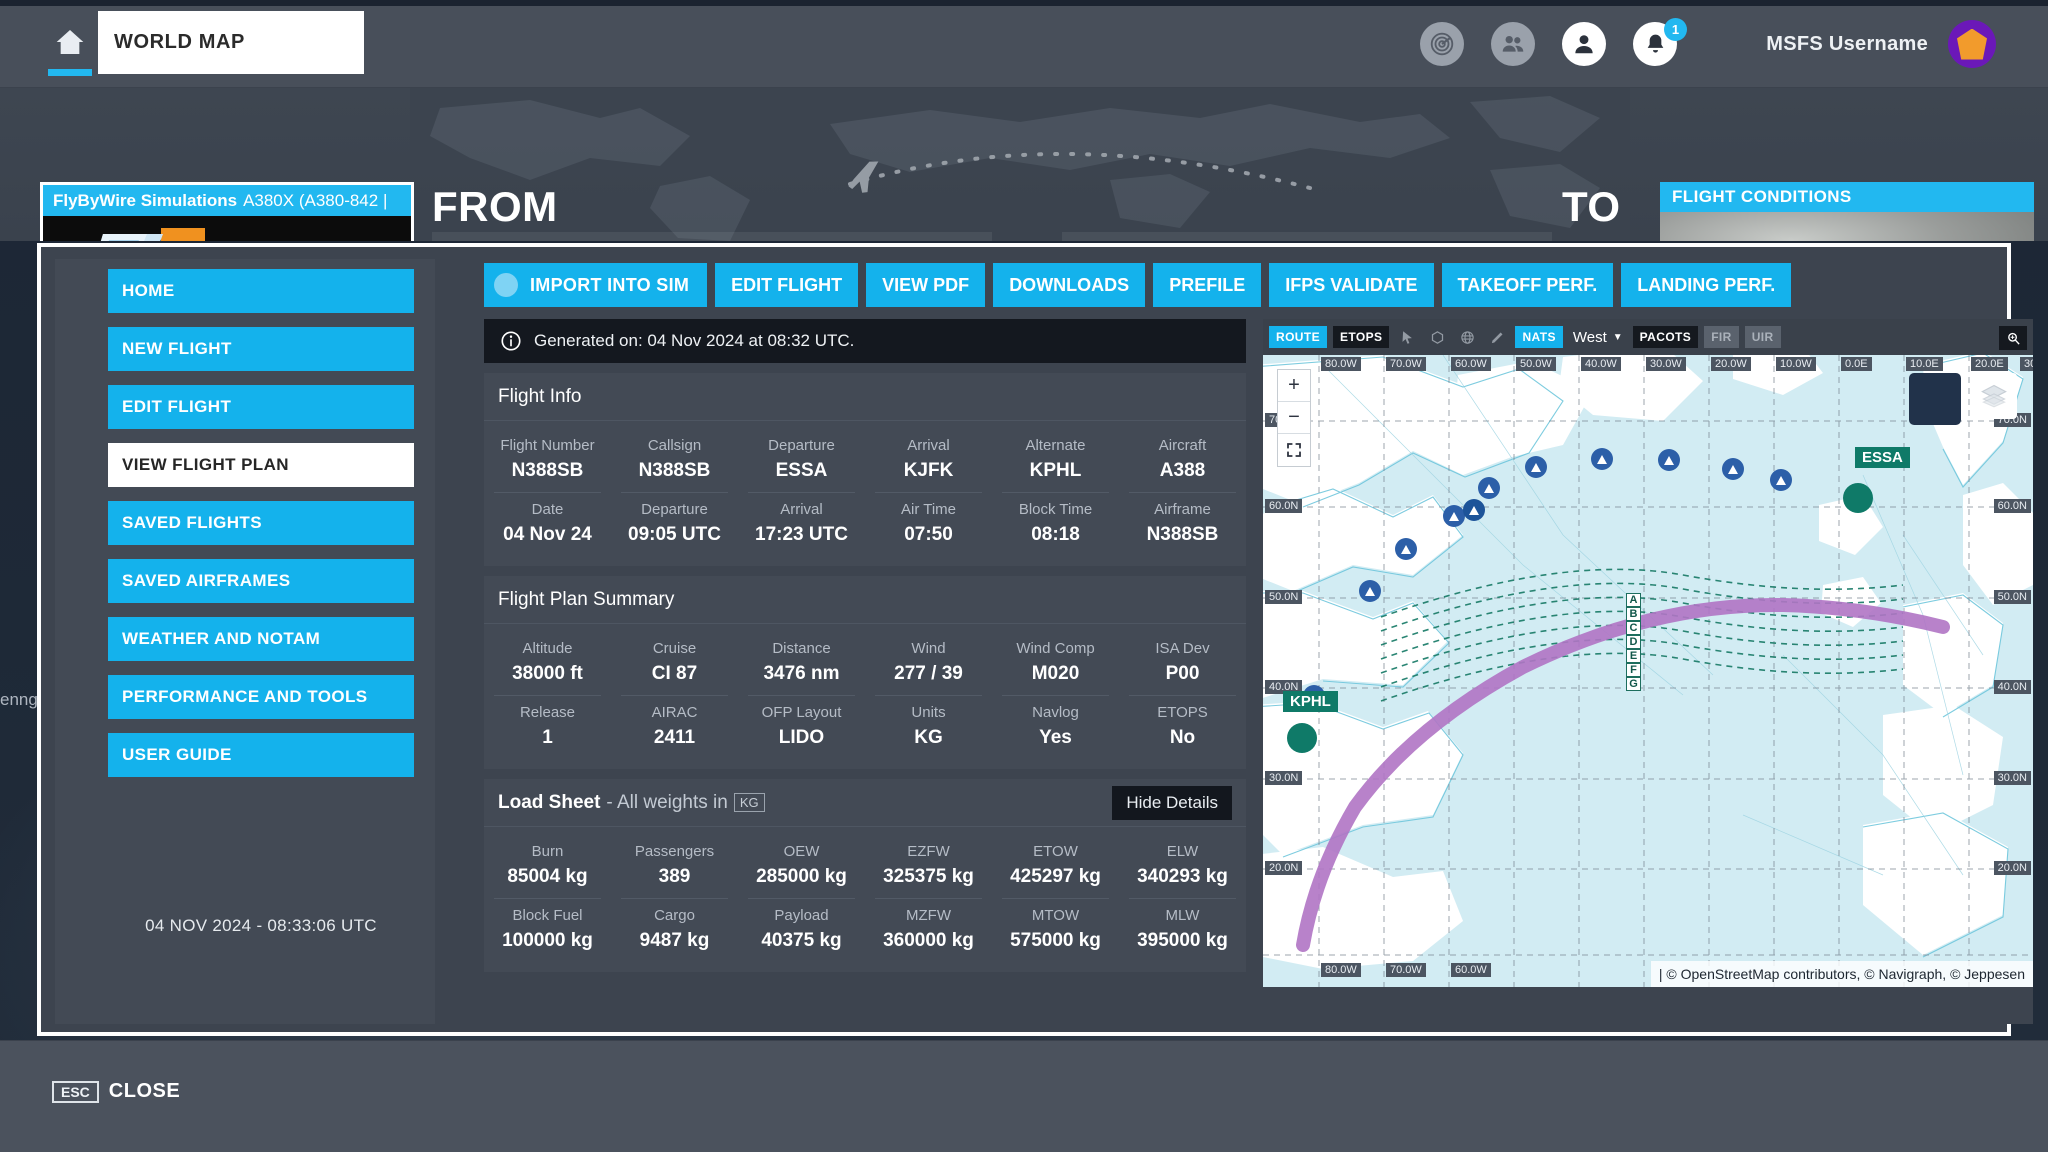 The image size is (2048, 1152). Describe the element at coordinates (1598, 337) in the screenshot. I see `map-direction-select: West ▼` at that location.